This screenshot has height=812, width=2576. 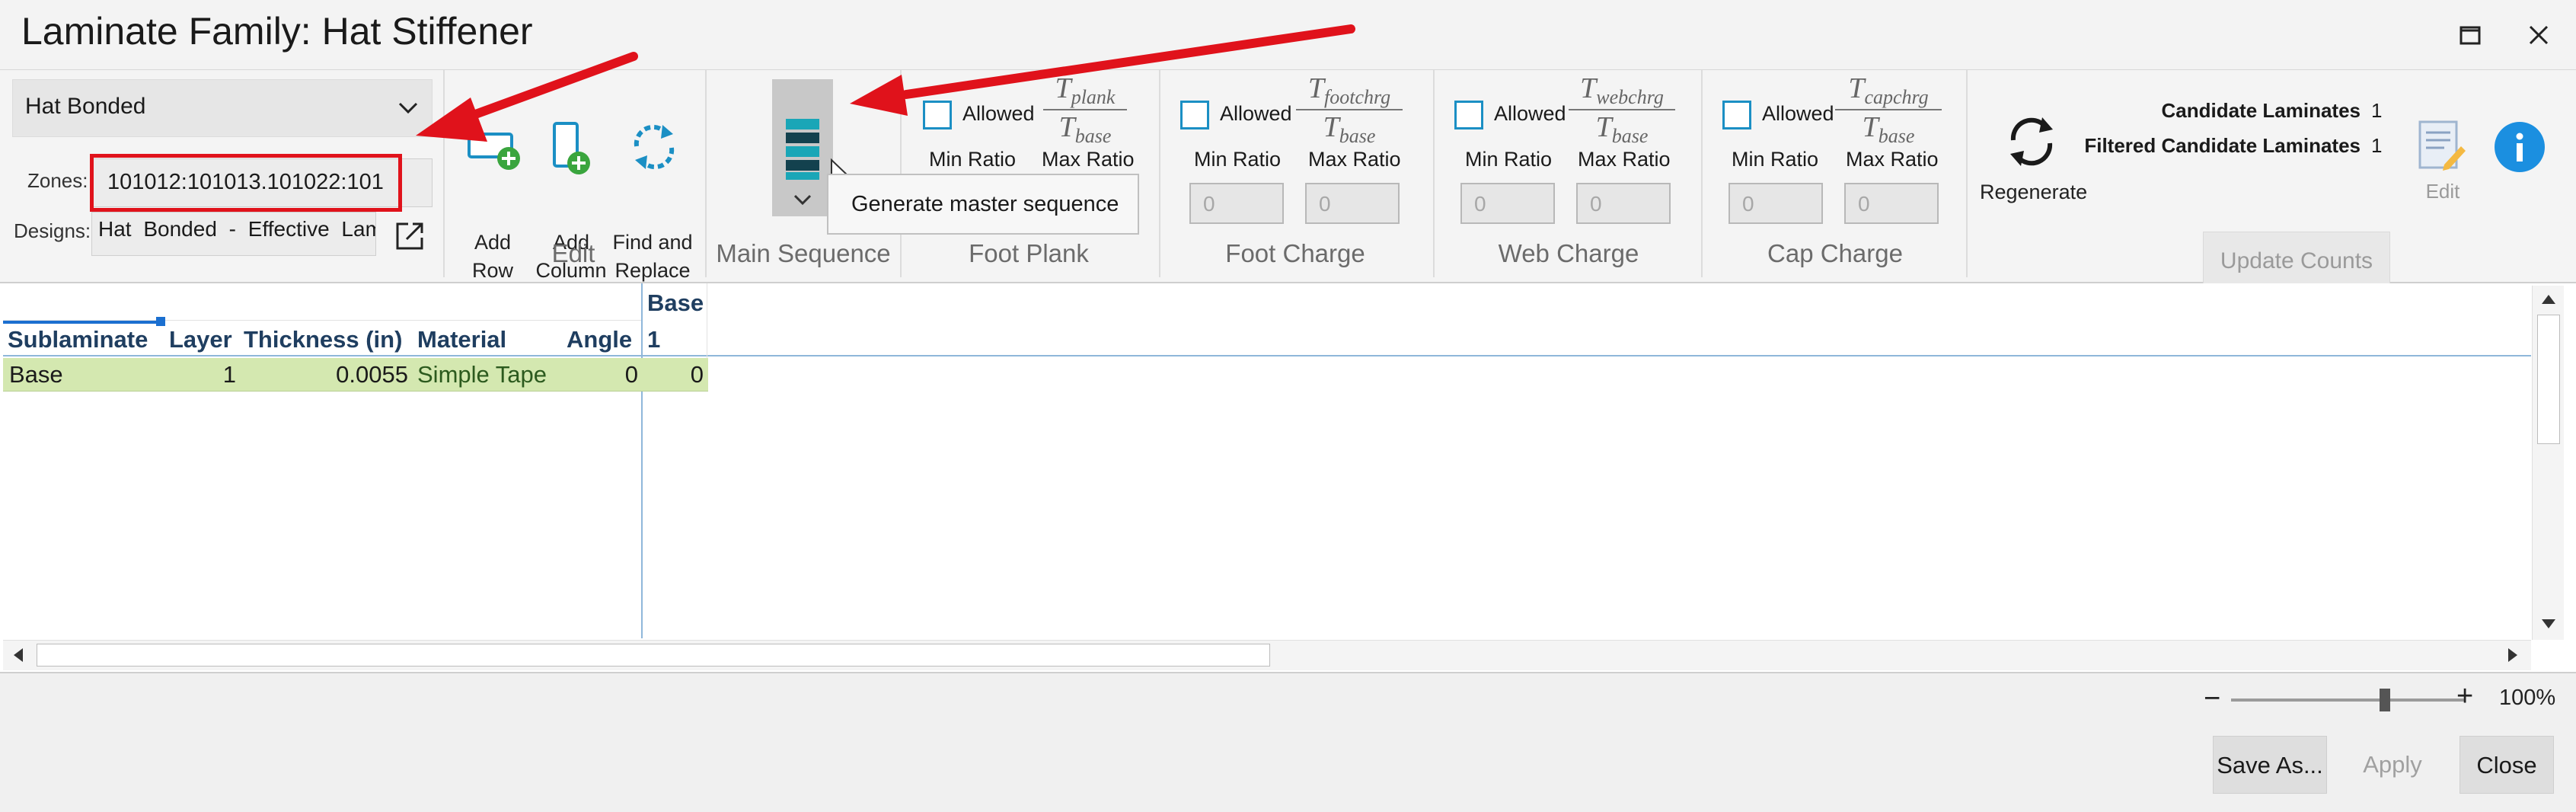 What do you see at coordinates (17, 655) in the screenshot?
I see `scroll-left-icon` at bounding box center [17, 655].